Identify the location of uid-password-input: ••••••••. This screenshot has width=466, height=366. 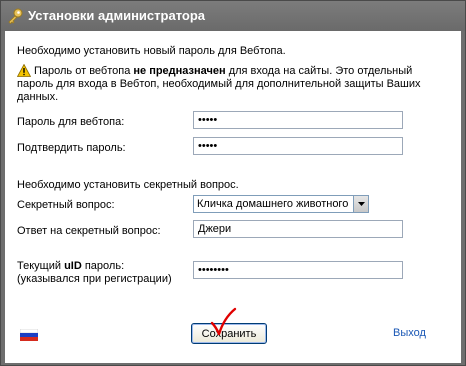
(298, 270).